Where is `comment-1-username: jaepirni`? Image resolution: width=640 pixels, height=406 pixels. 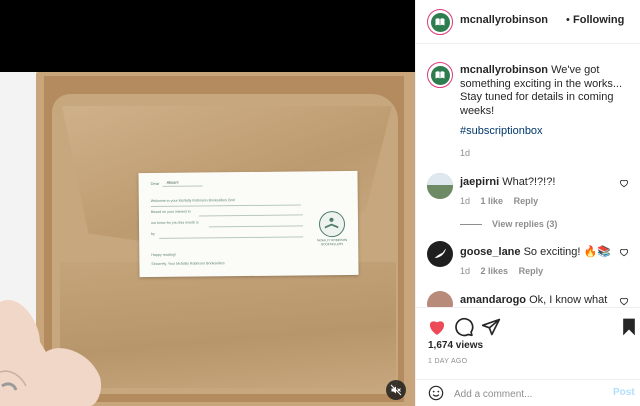
comment-1-username: jaepirni is located at coordinates (479, 182).